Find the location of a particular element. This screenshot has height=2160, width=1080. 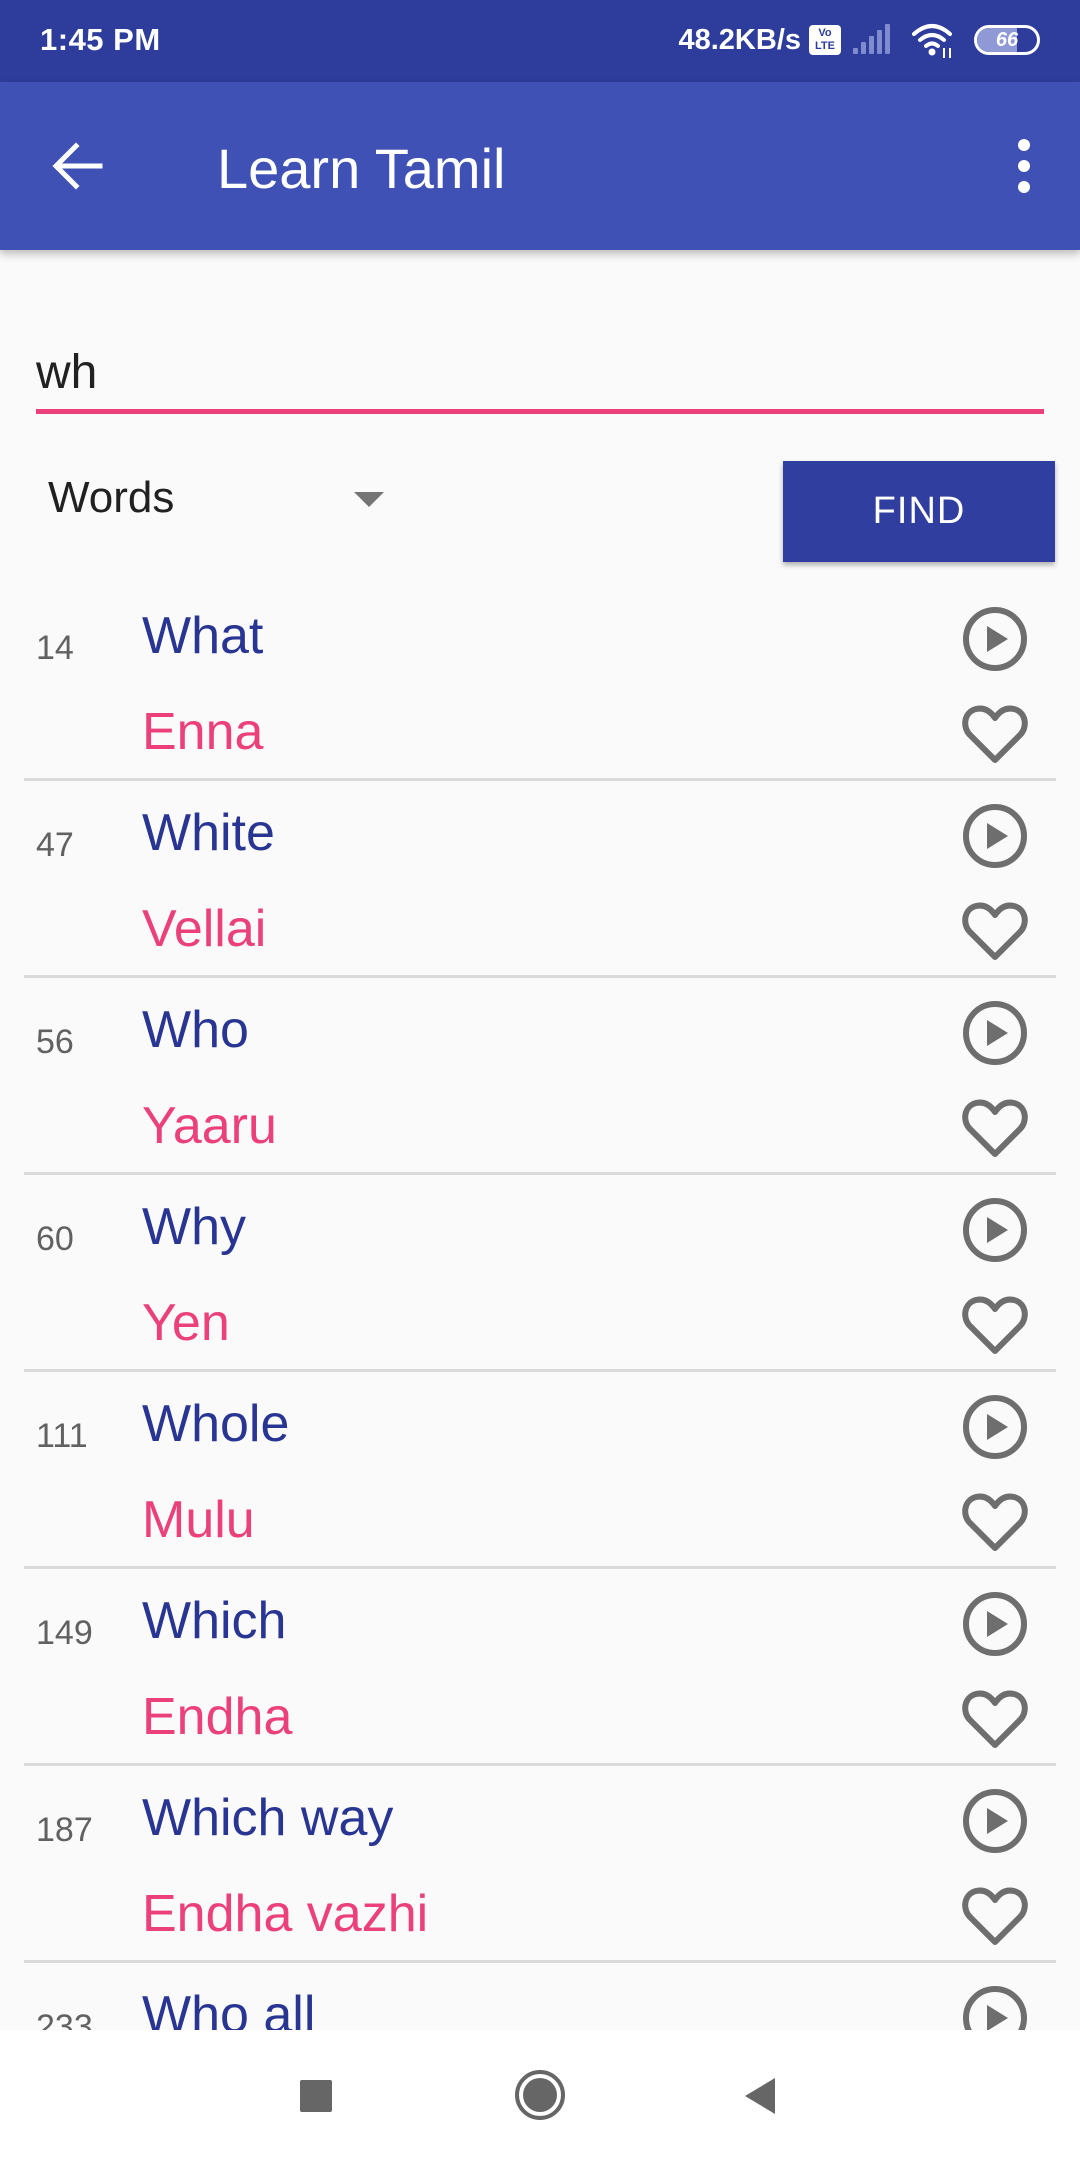

word-number: 60 is located at coordinates (55, 1239).